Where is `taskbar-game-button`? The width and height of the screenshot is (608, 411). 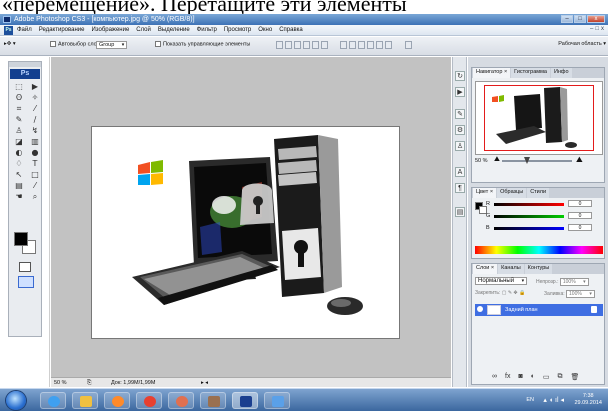 taskbar-game-button is located at coordinates (213, 400).